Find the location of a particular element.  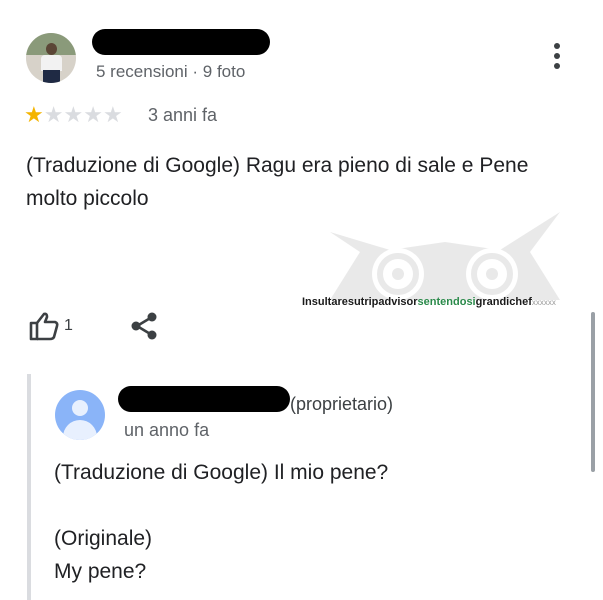

reviewer-avatar is located at coordinates (51, 58).